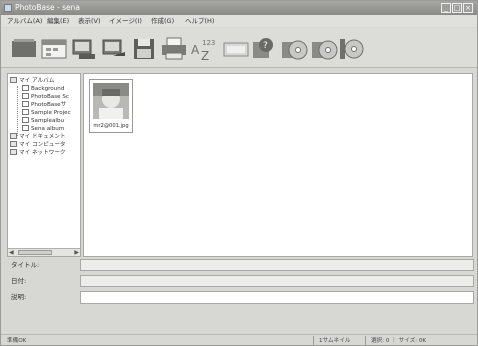  What do you see at coordinates (277, 281) in the screenshot?
I see `date-field` at bounding box center [277, 281].